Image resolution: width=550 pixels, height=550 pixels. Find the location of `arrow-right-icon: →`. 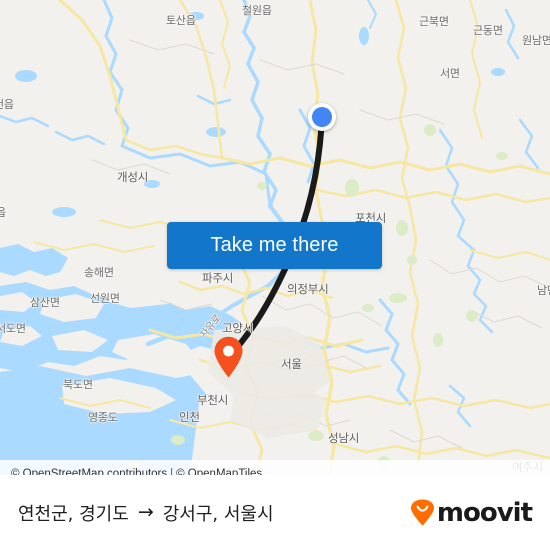

arrow-right-icon: → is located at coordinates (145, 512).